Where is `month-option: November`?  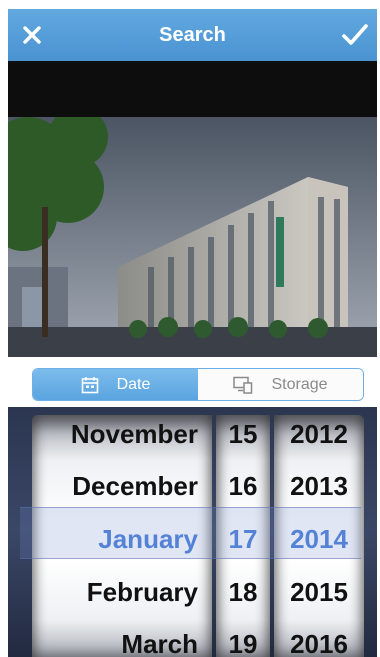
month-option: November is located at coordinates (122, 437).